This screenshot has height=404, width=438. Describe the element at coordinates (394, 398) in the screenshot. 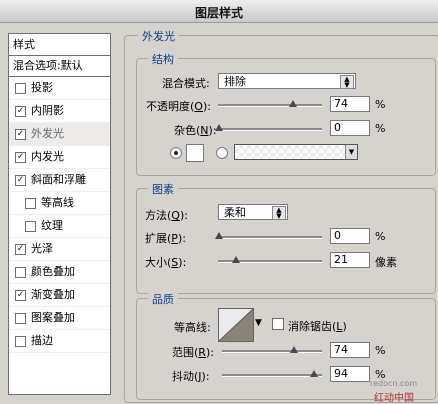

I see `watermark-logo: 红动中国` at that location.